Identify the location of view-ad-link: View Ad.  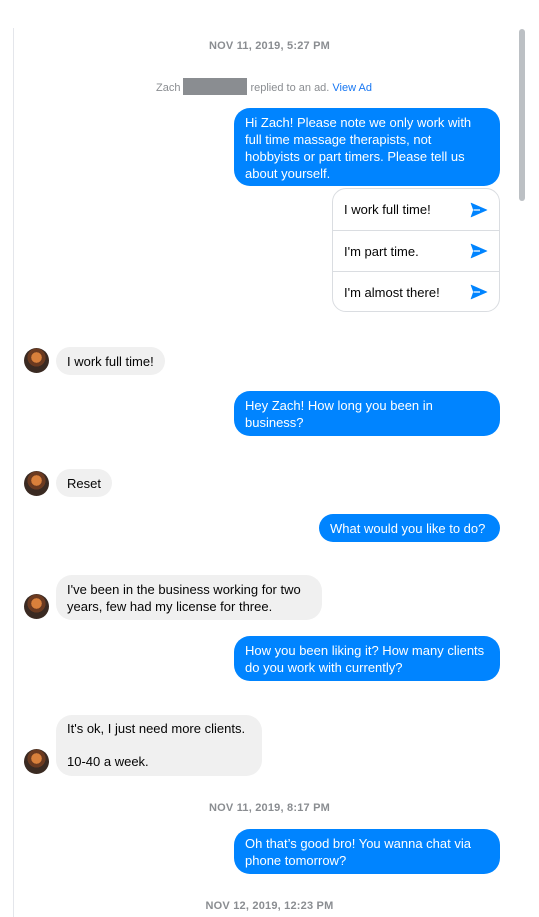
(352, 88).